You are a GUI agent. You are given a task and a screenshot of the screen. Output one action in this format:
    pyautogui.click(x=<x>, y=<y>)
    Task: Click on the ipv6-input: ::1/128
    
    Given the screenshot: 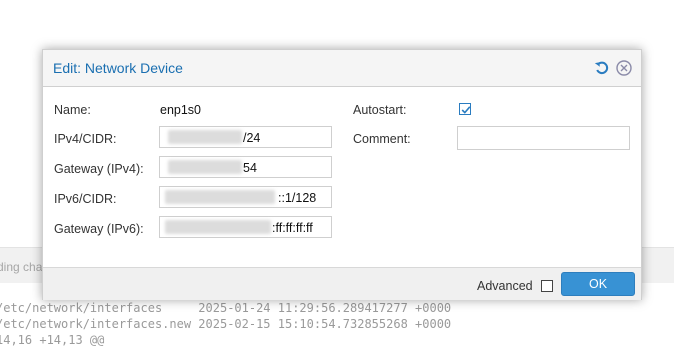 What is the action you would take?
    pyautogui.click(x=245, y=197)
    